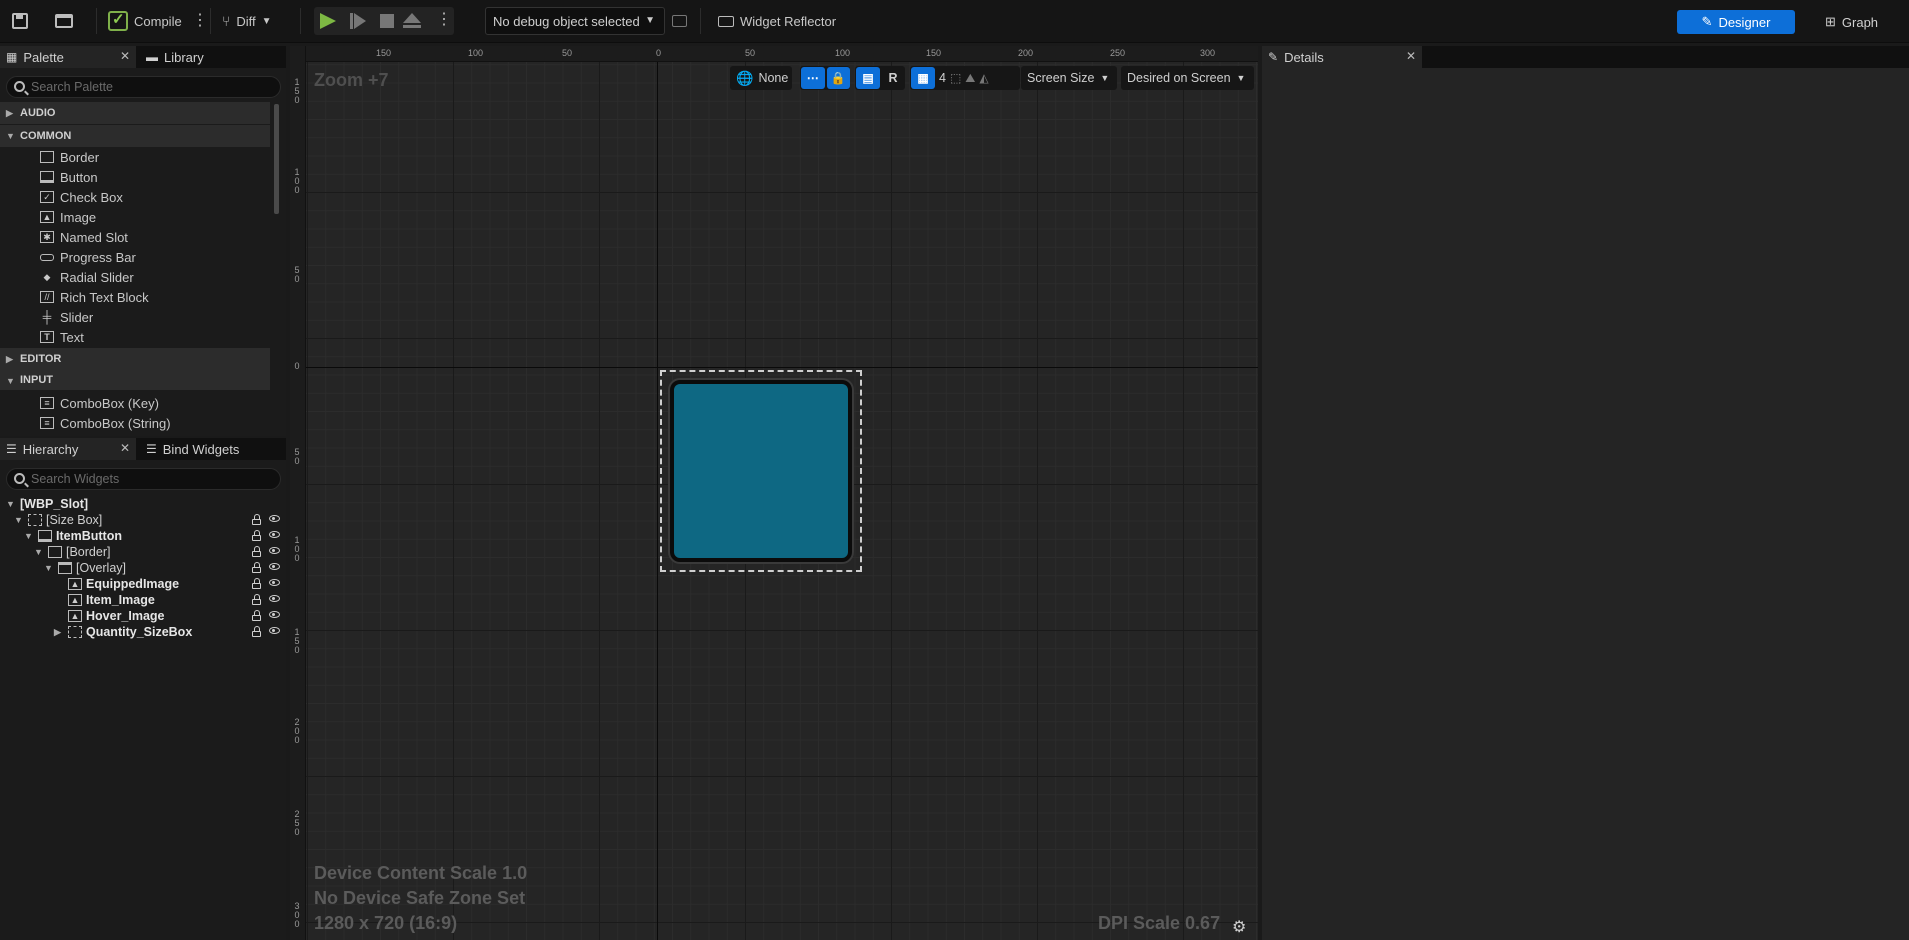 This screenshot has height=940, width=1909. I want to click on rotate-mode-button: R, so click(893, 78).